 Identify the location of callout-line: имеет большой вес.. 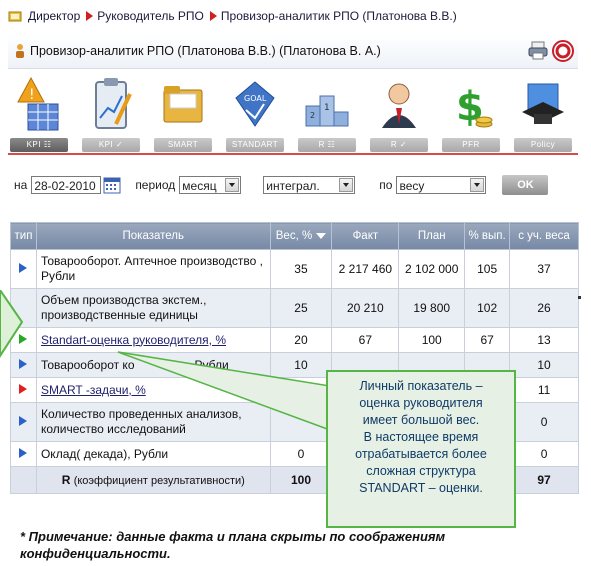
(421, 420).